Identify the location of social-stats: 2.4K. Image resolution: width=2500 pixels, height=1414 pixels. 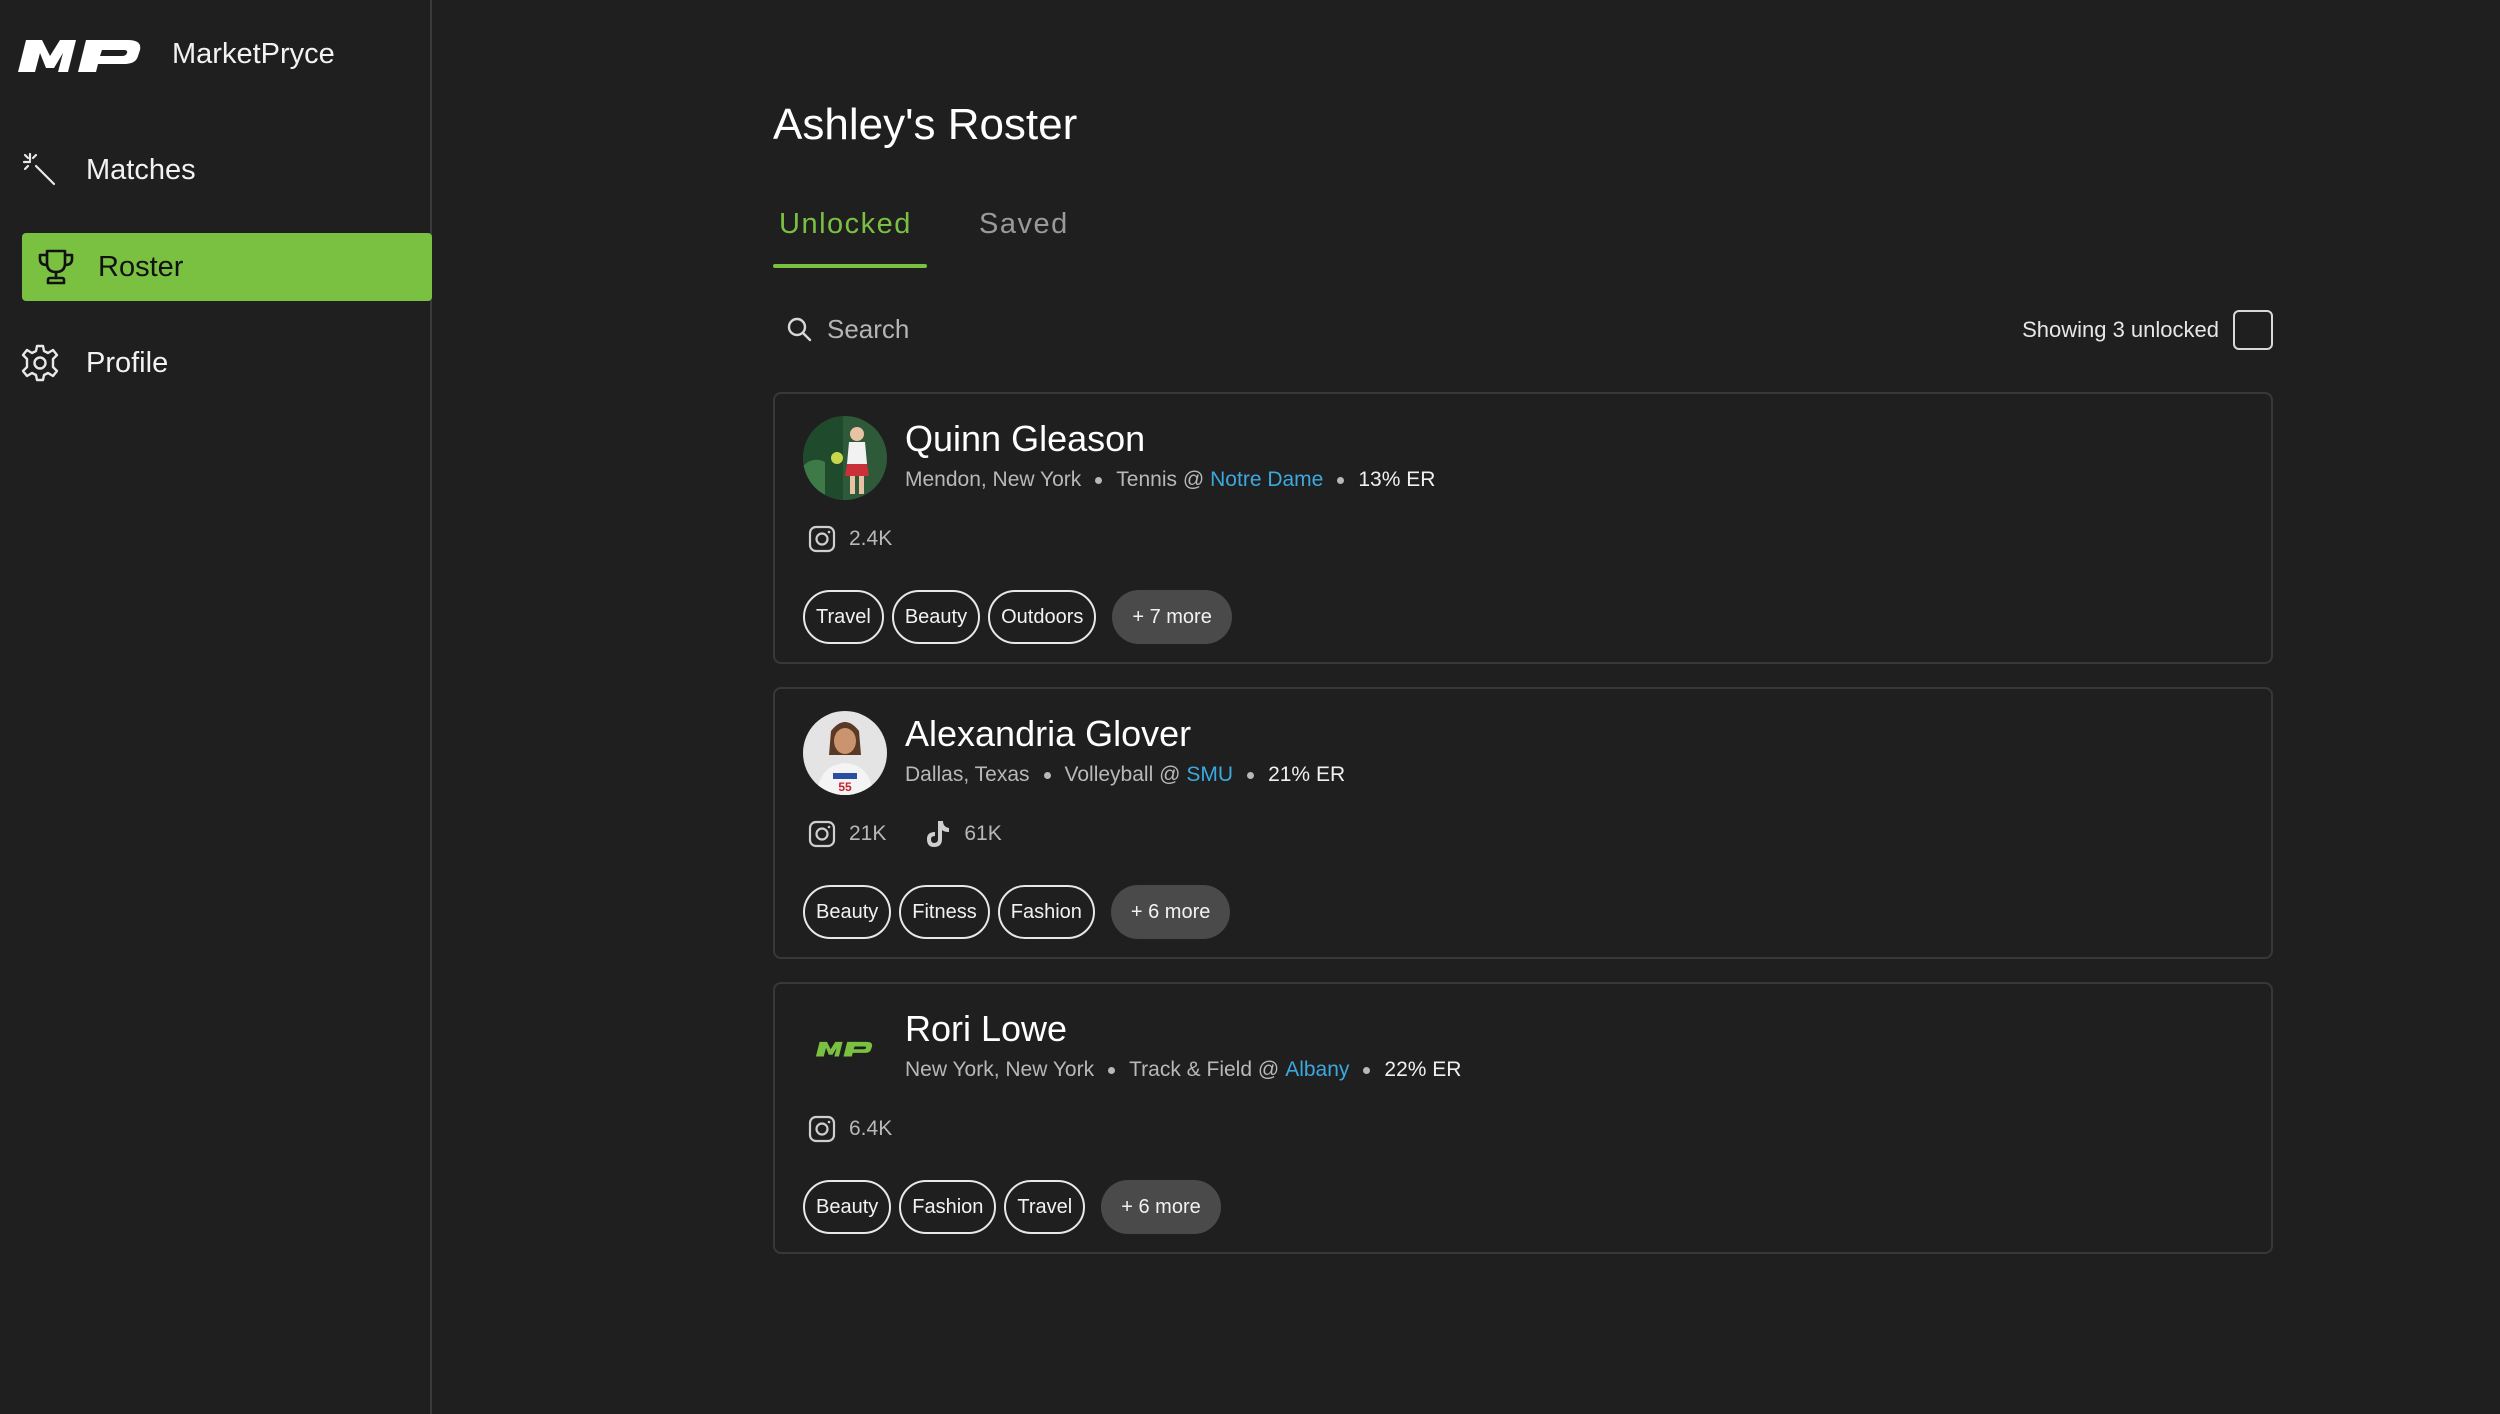
(865, 539).